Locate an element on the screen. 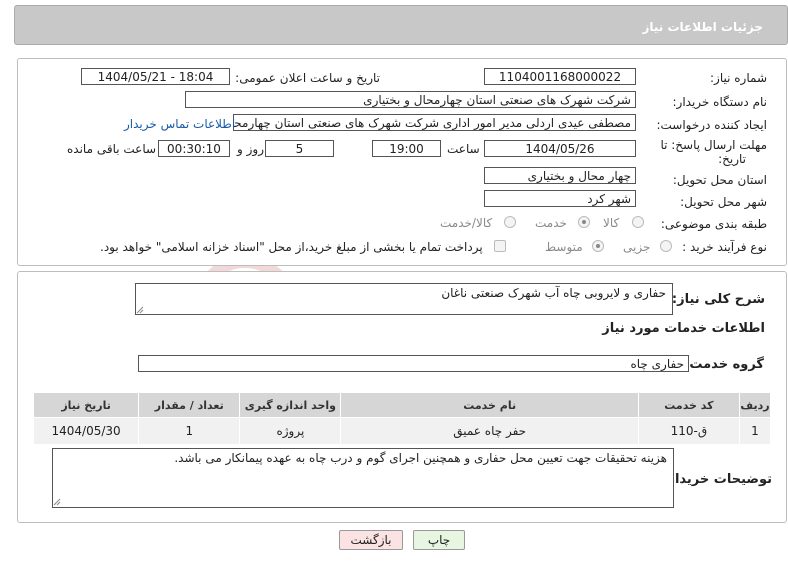 This screenshot has width=788, height=566. category-option-service: خدمت is located at coordinates (551, 223).